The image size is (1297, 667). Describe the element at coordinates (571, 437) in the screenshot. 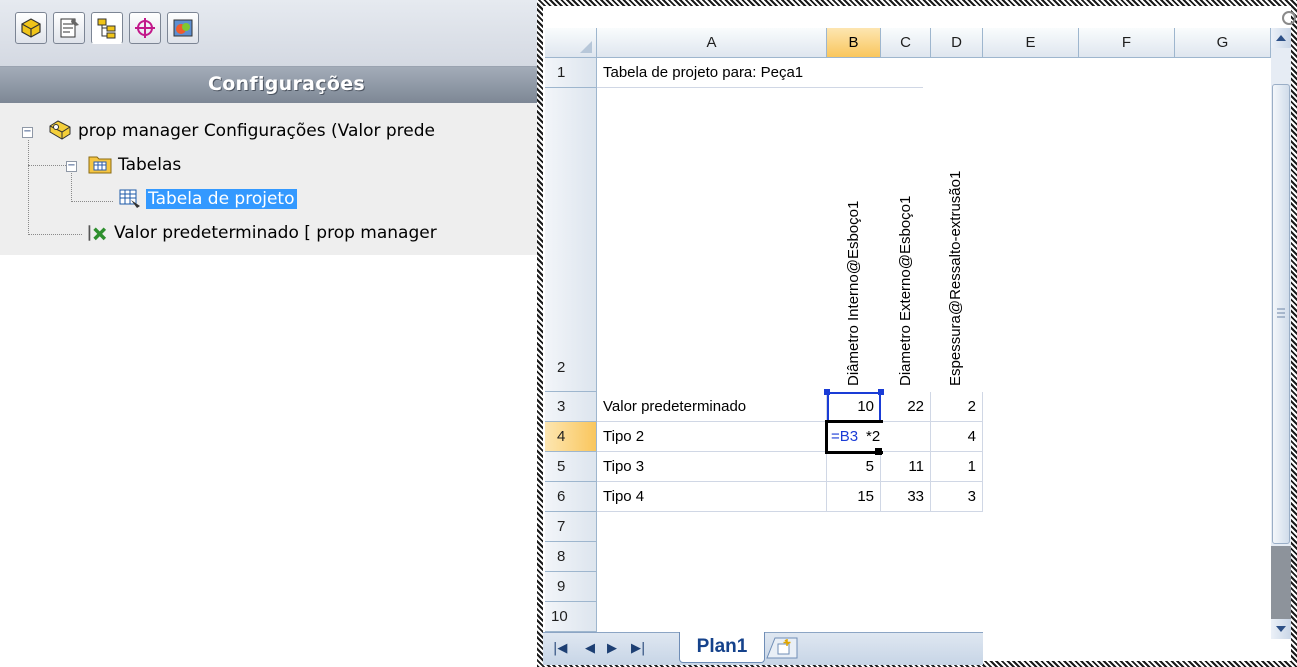

I see `row-header-4: 4` at that location.